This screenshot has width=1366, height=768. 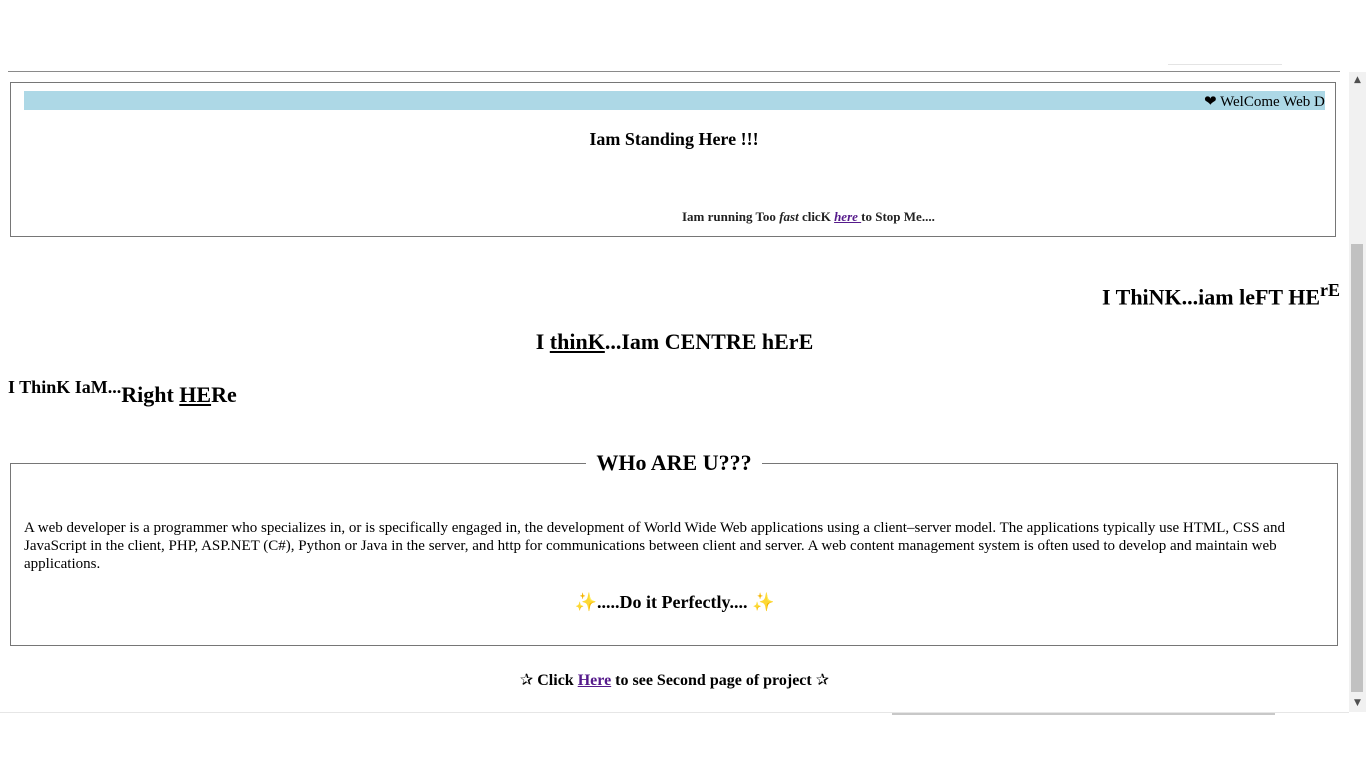 I want to click on right-big1: Right, so click(x=150, y=394).